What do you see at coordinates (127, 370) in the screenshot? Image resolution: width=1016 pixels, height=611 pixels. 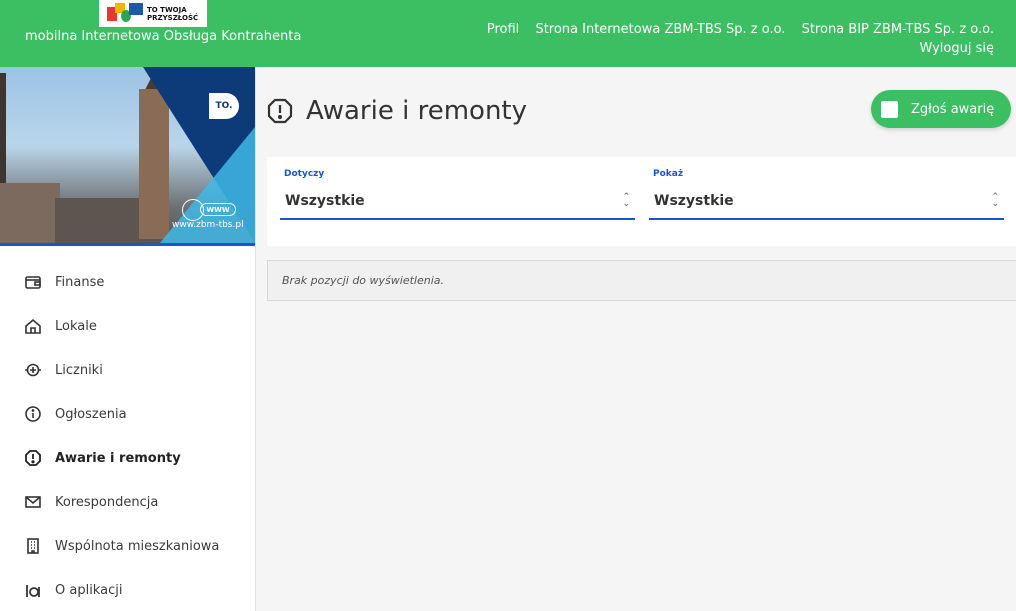 I see `sidebar-item-liczniki: Liczniki` at bounding box center [127, 370].